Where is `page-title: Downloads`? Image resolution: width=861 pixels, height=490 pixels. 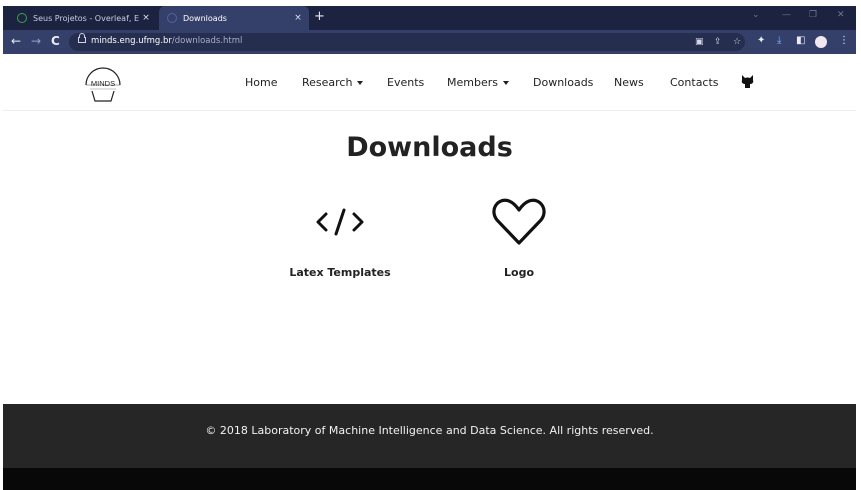 page-title: Downloads is located at coordinates (429, 147).